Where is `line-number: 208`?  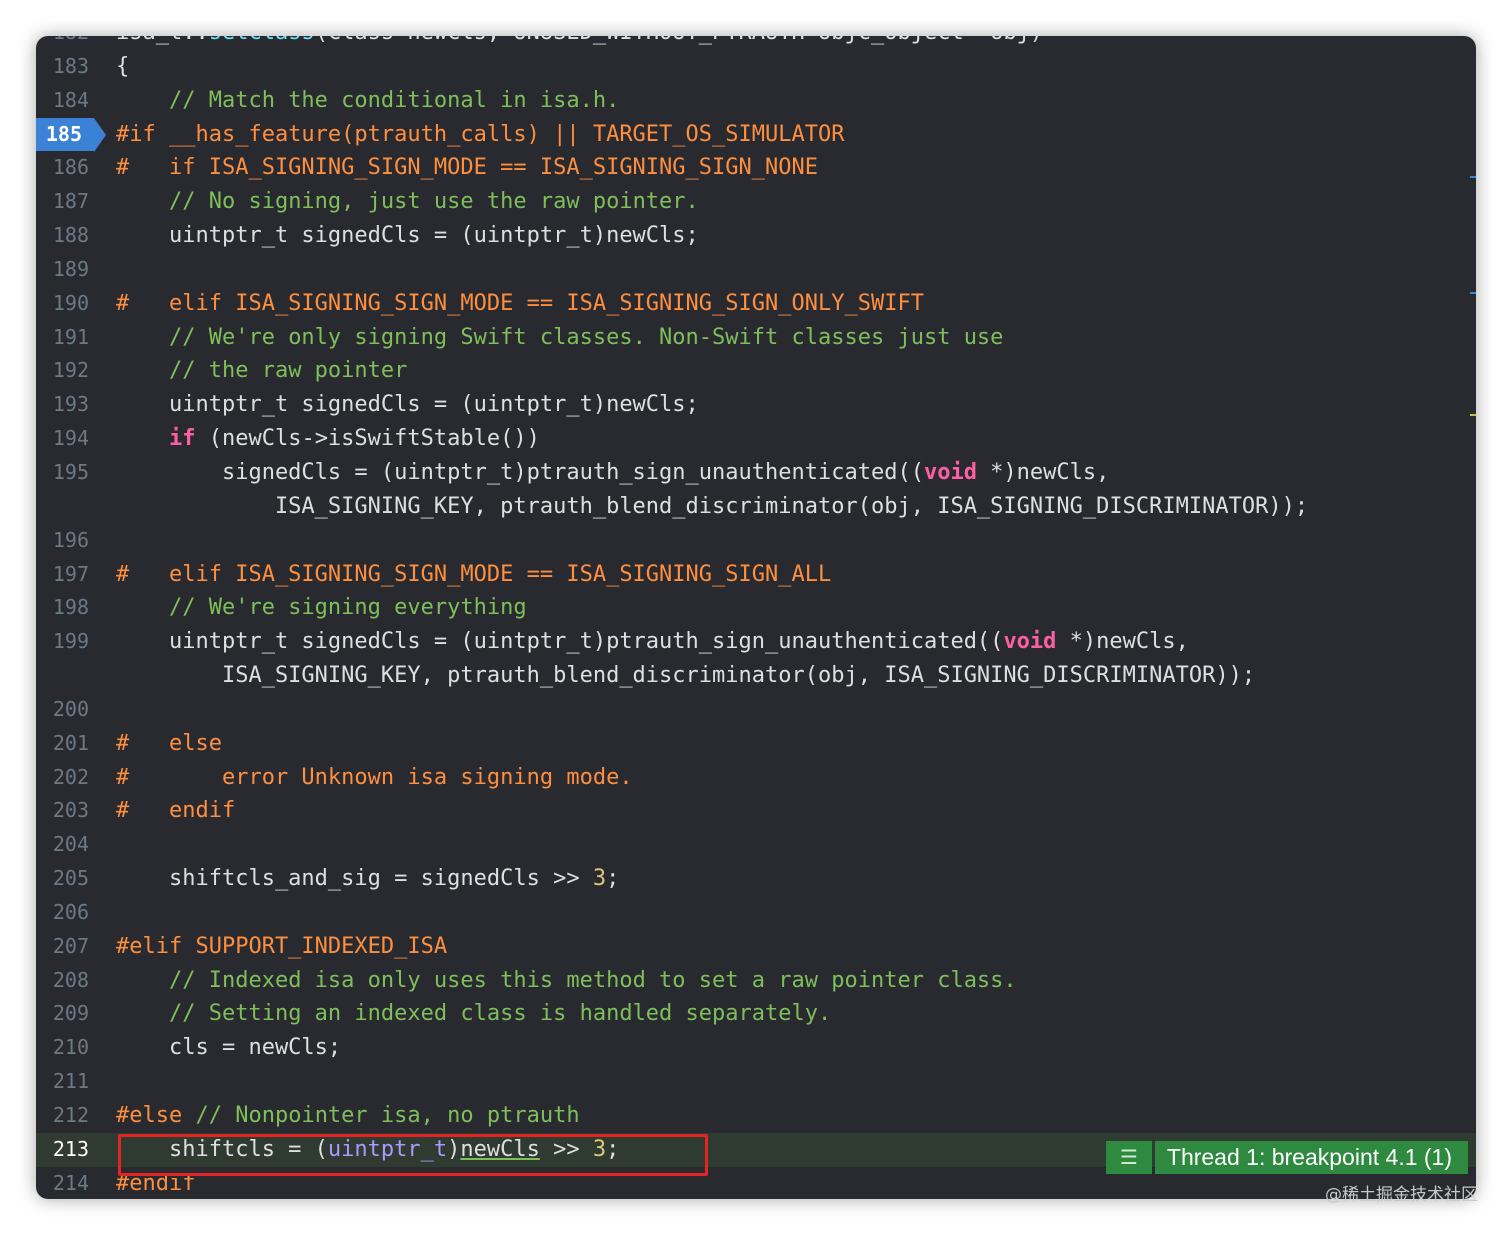 line-number: 208 is located at coordinates (62, 981).